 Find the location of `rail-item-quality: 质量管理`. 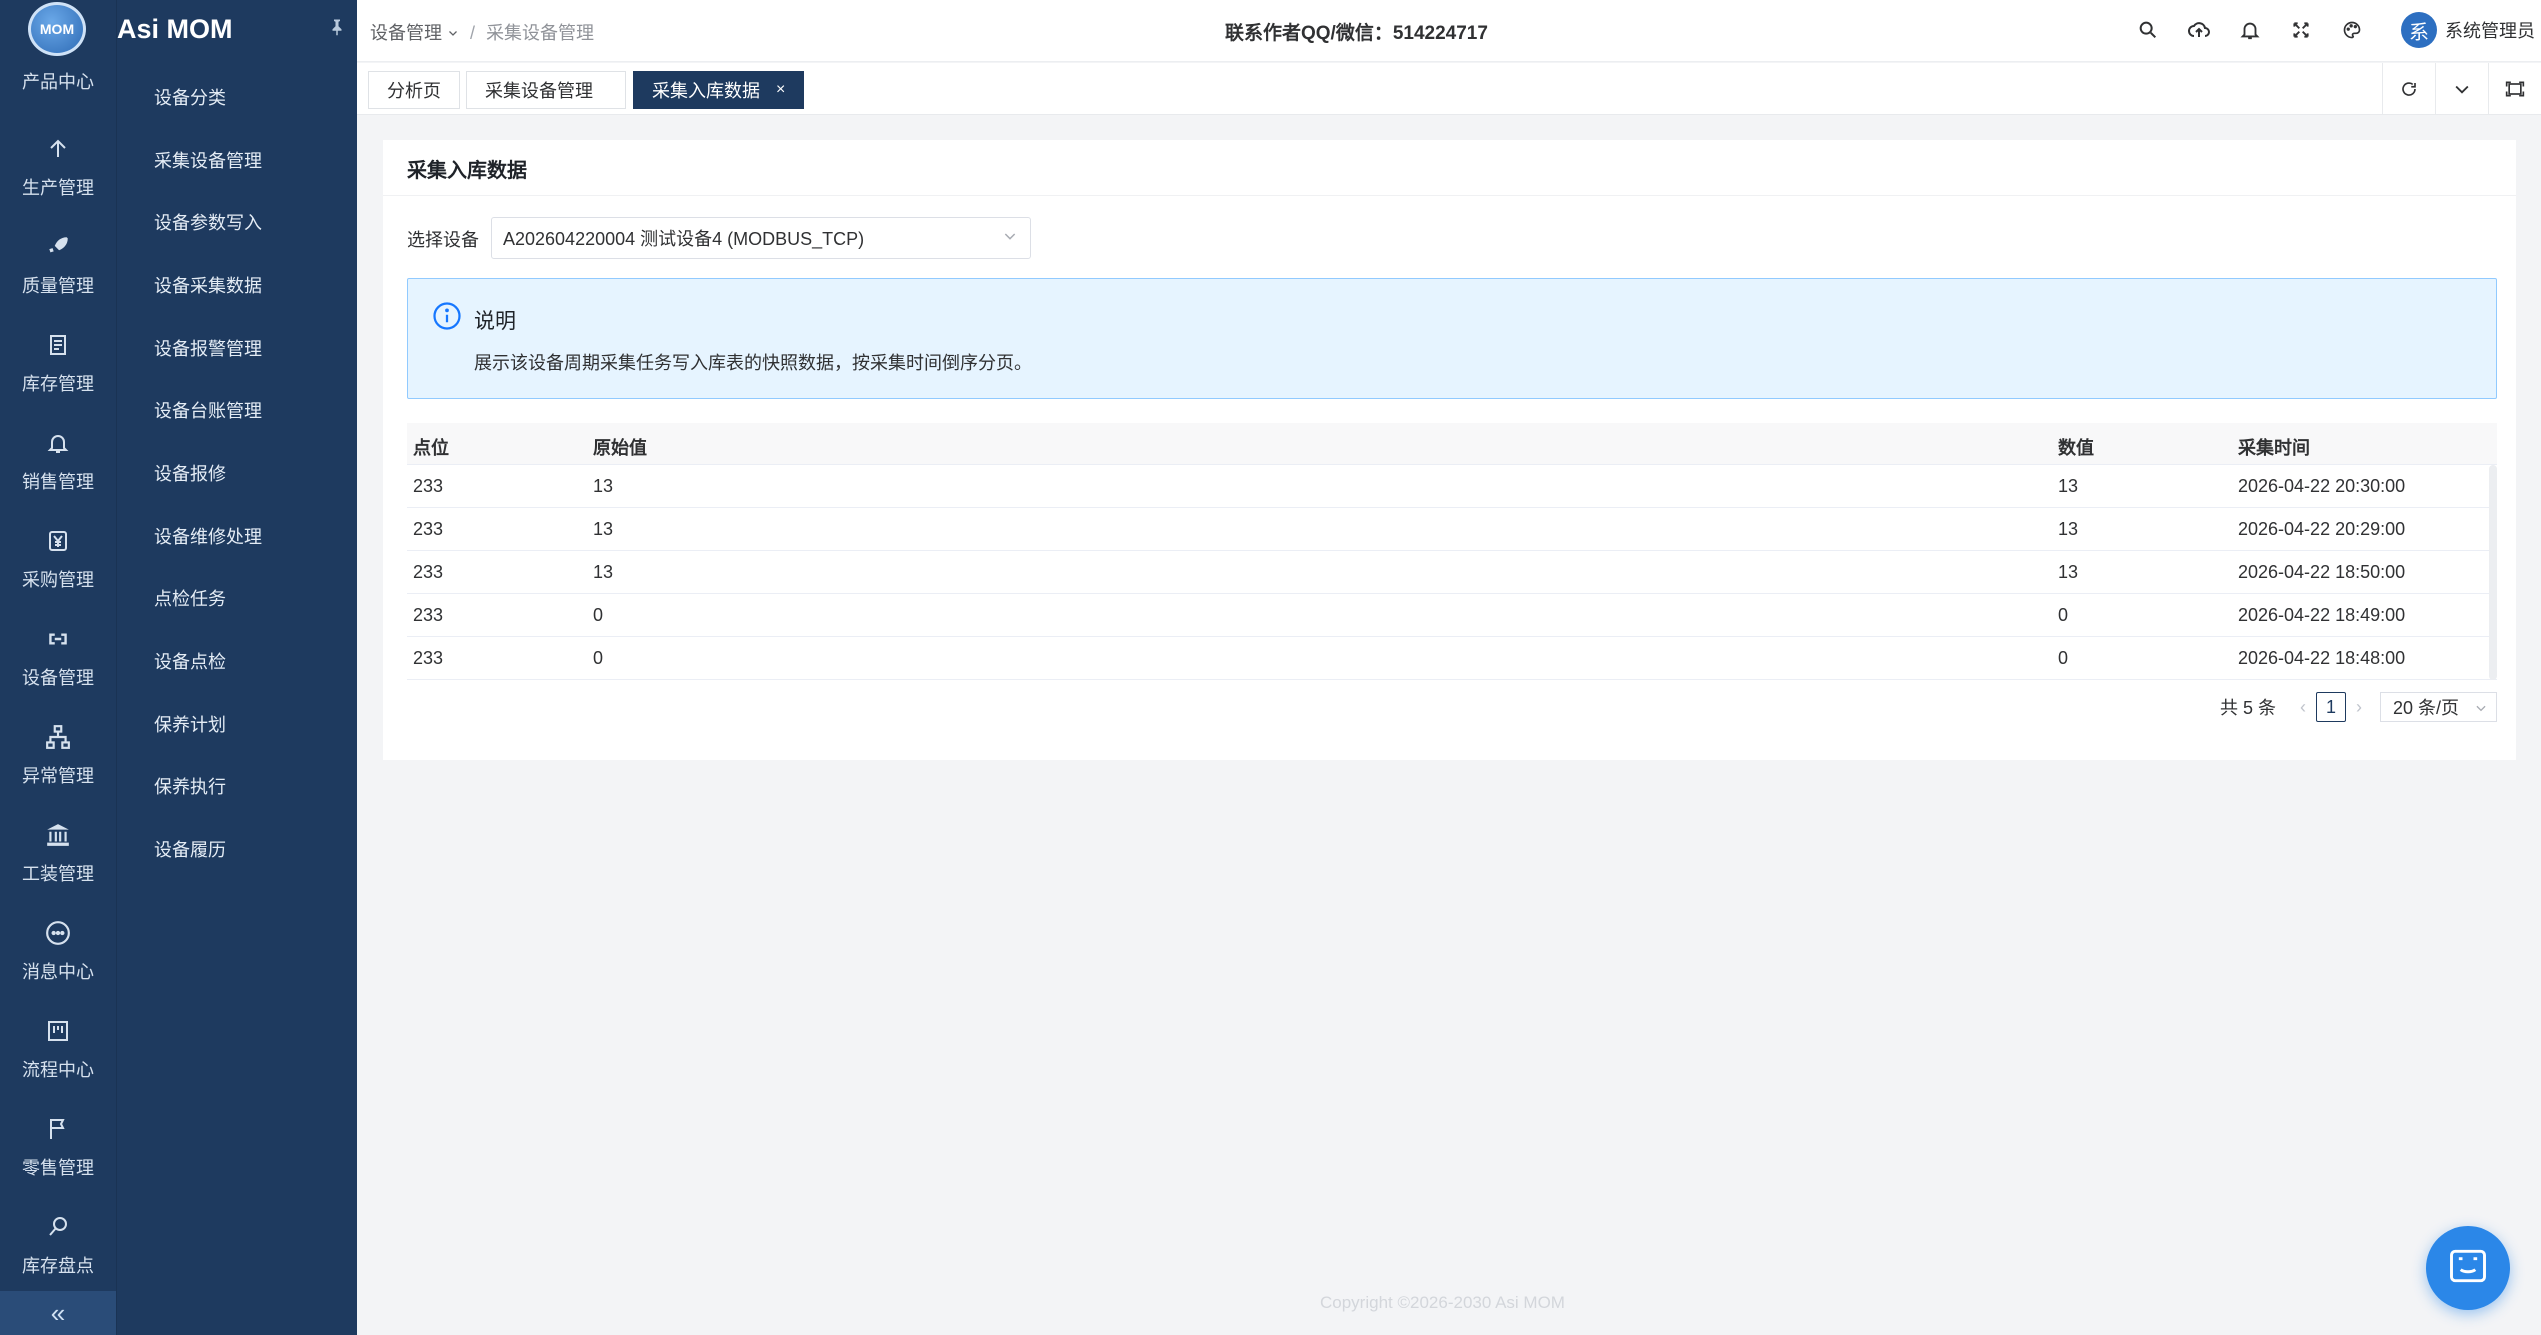

rail-item-quality: 质量管理 is located at coordinates (58, 265).